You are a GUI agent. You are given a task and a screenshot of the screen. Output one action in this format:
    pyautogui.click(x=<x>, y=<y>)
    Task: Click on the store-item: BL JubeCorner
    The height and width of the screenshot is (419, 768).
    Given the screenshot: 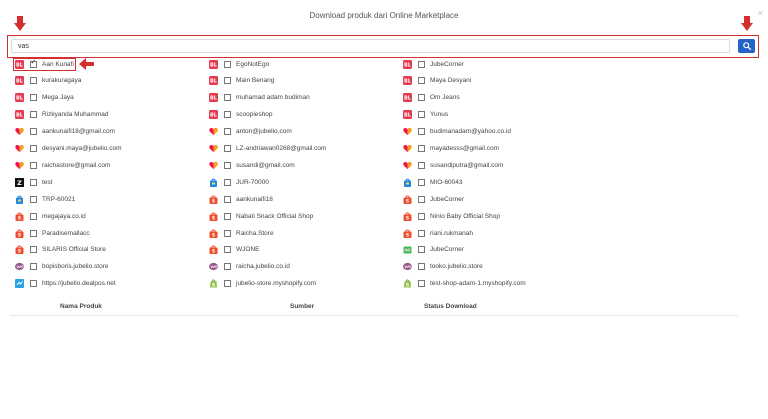 What is the action you would take?
    pyautogui.click(x=433, y=64)
    